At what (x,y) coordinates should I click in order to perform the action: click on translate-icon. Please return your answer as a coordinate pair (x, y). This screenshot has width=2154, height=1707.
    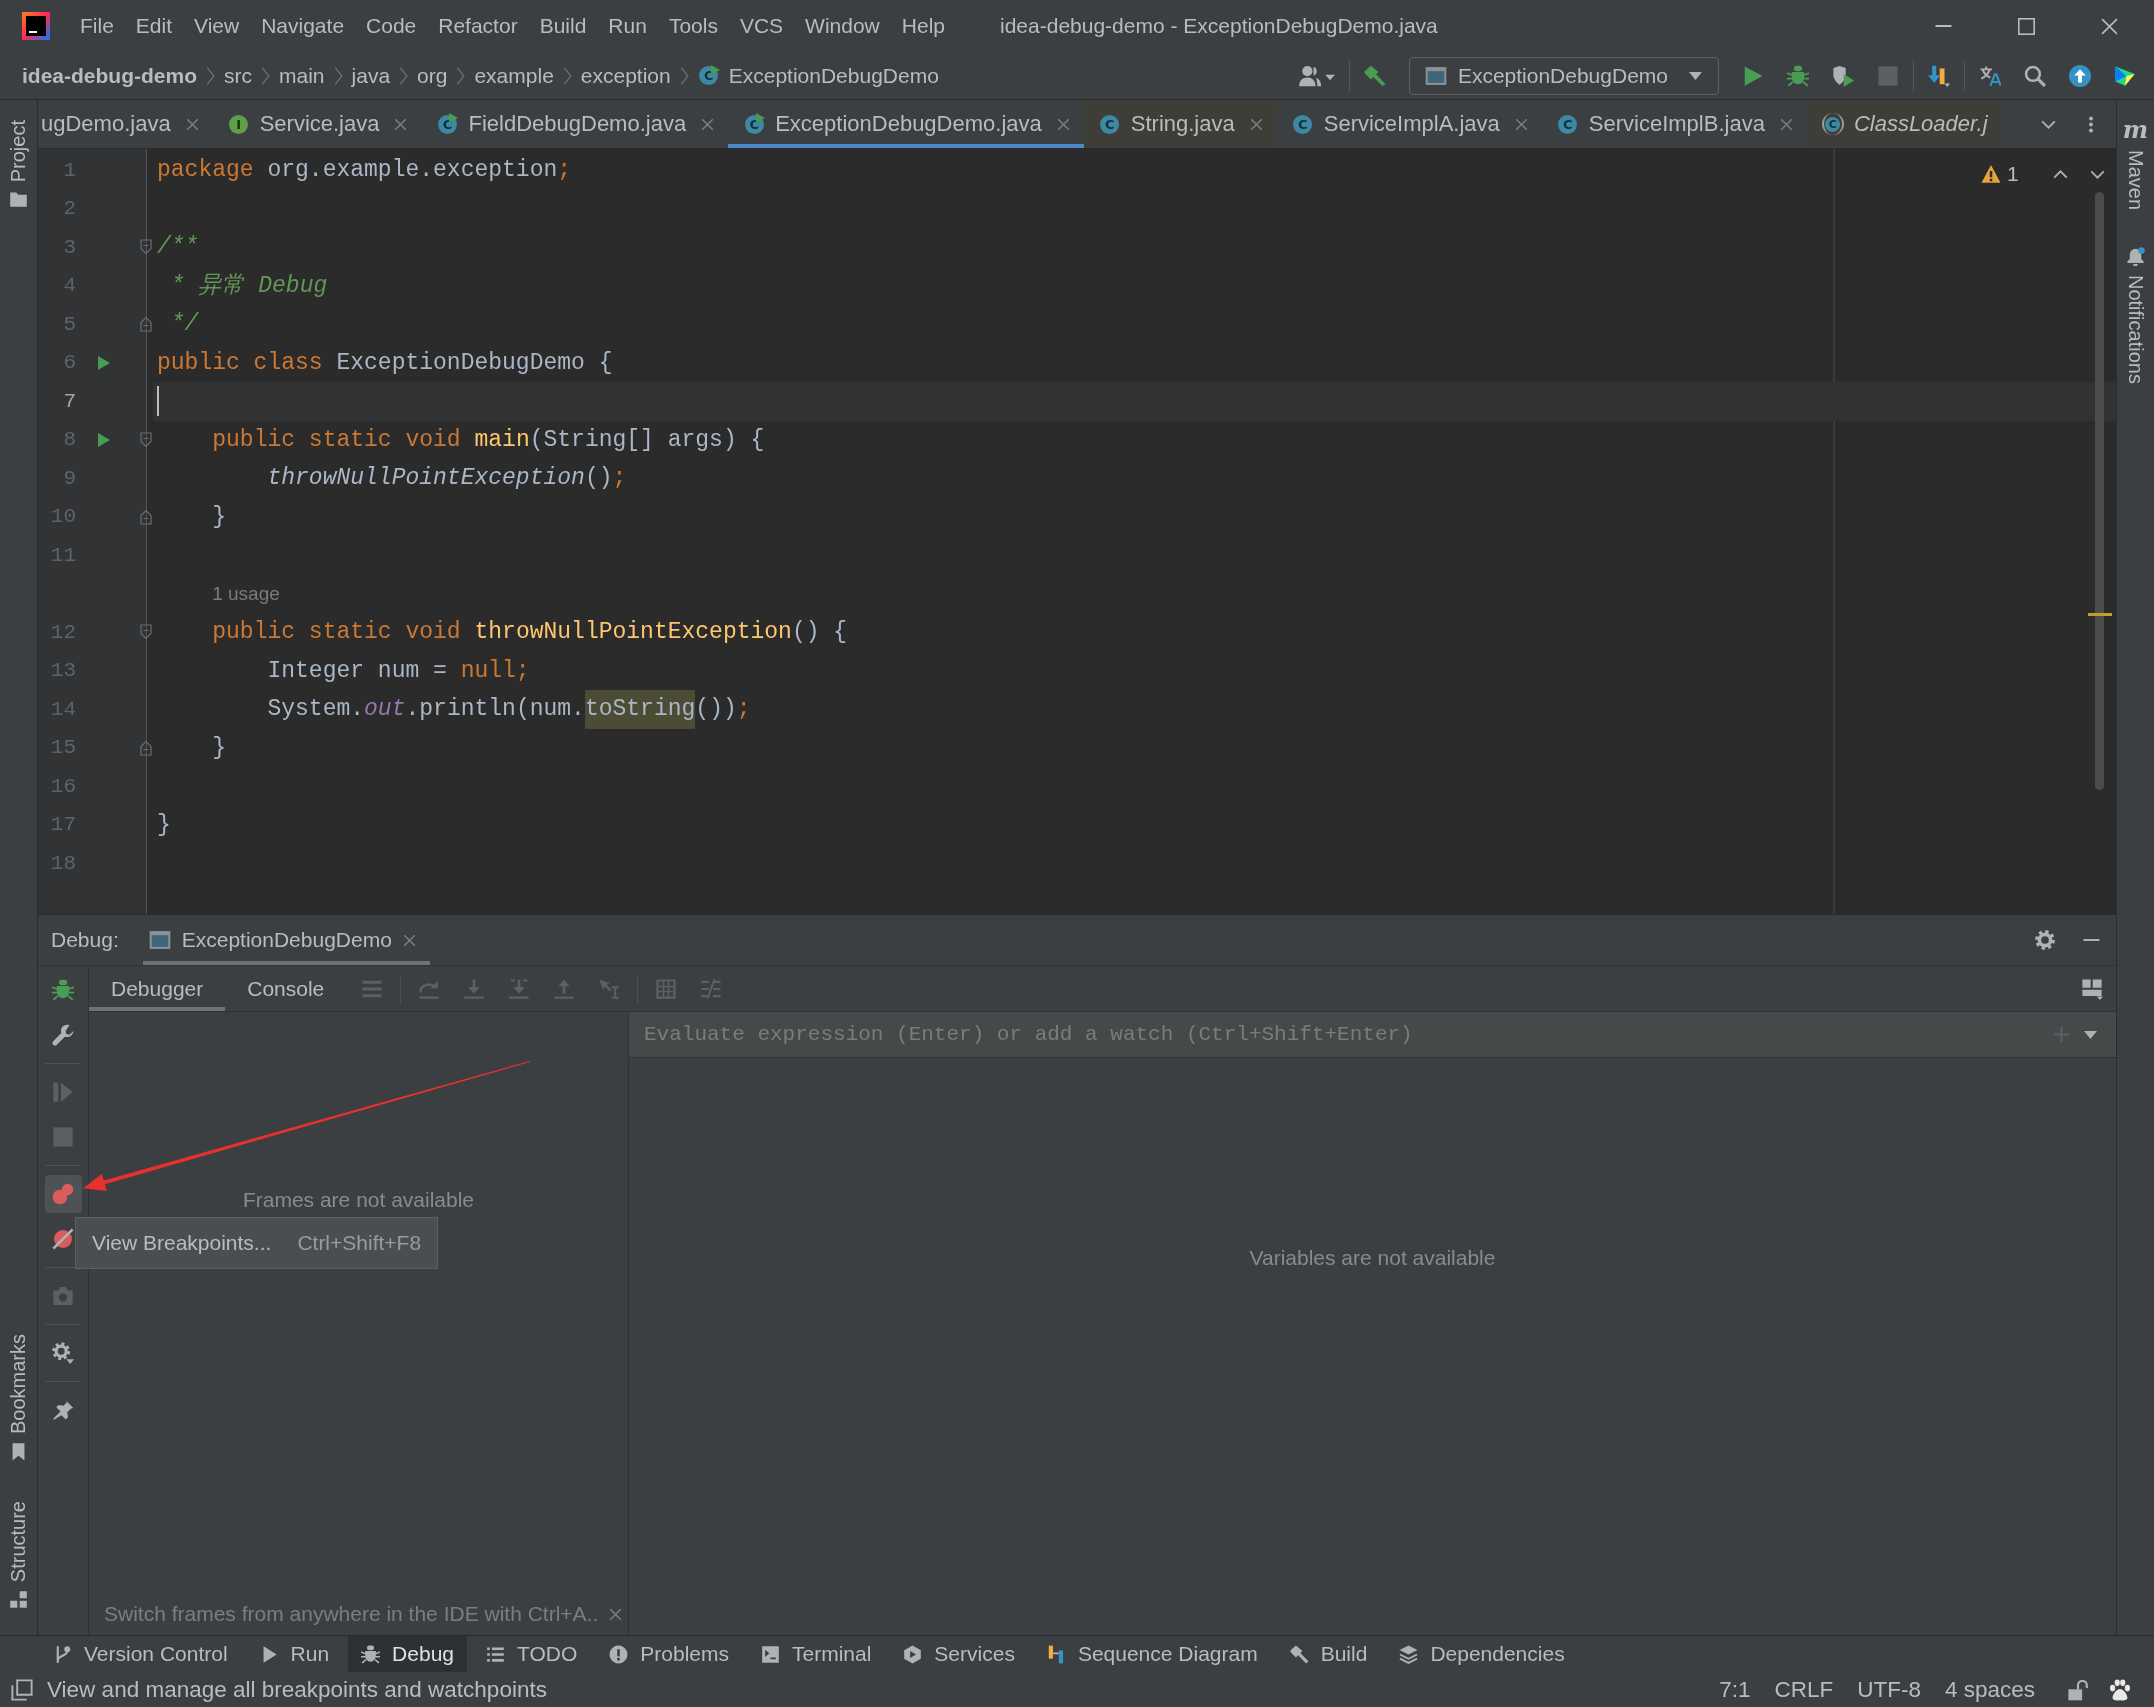
    Looking at the image, I should click on (1990, 75).